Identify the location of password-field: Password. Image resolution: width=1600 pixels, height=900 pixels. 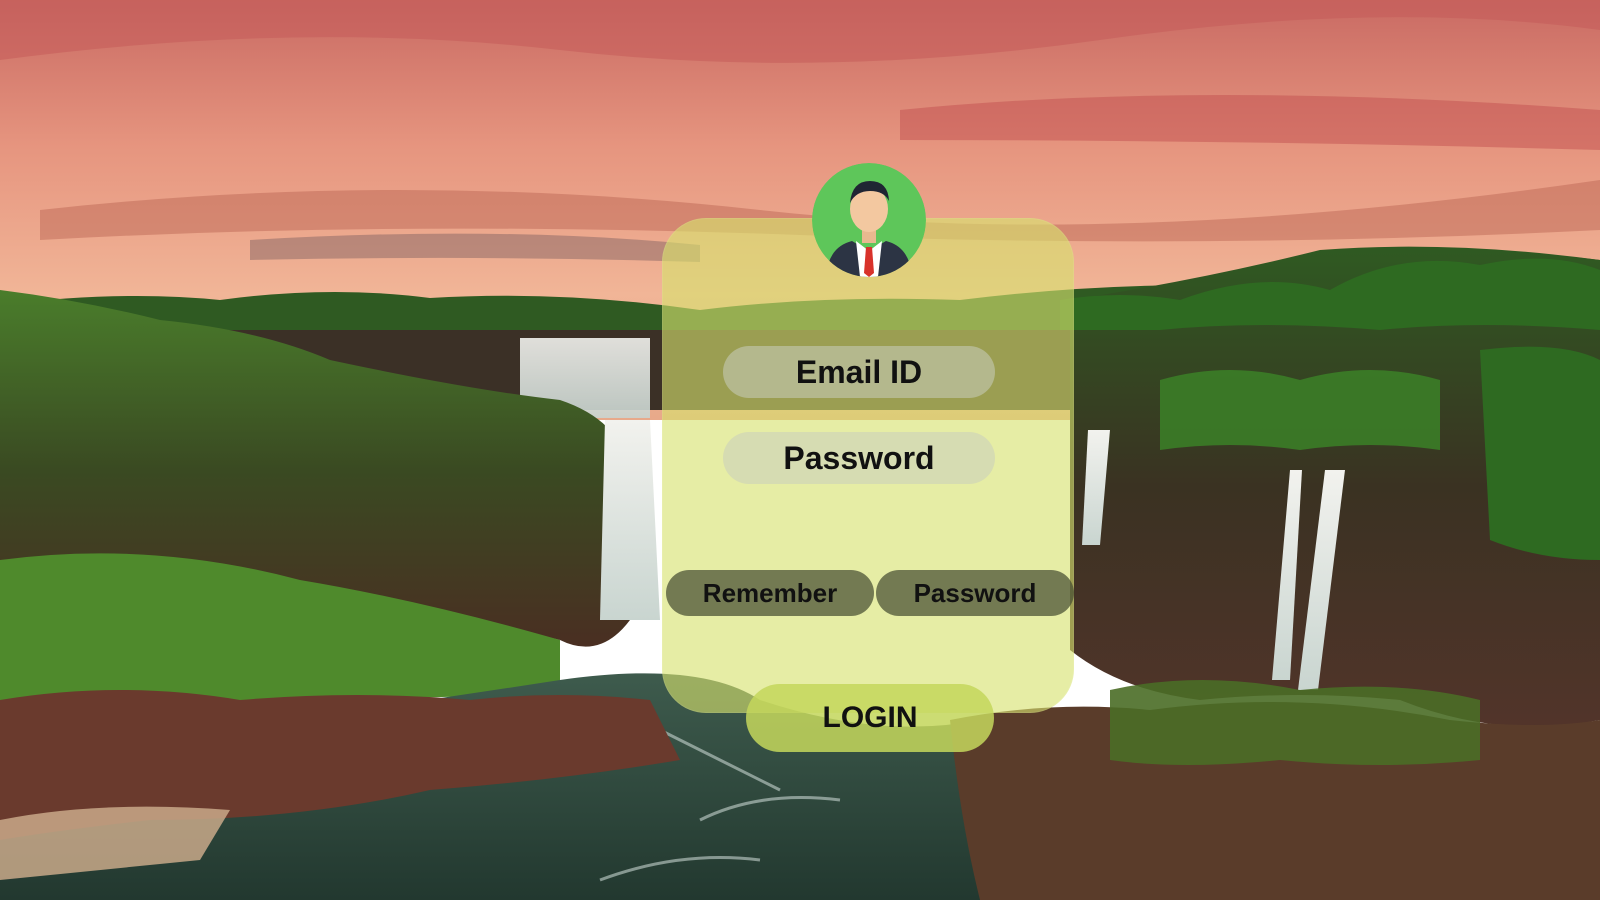
(859, 458).